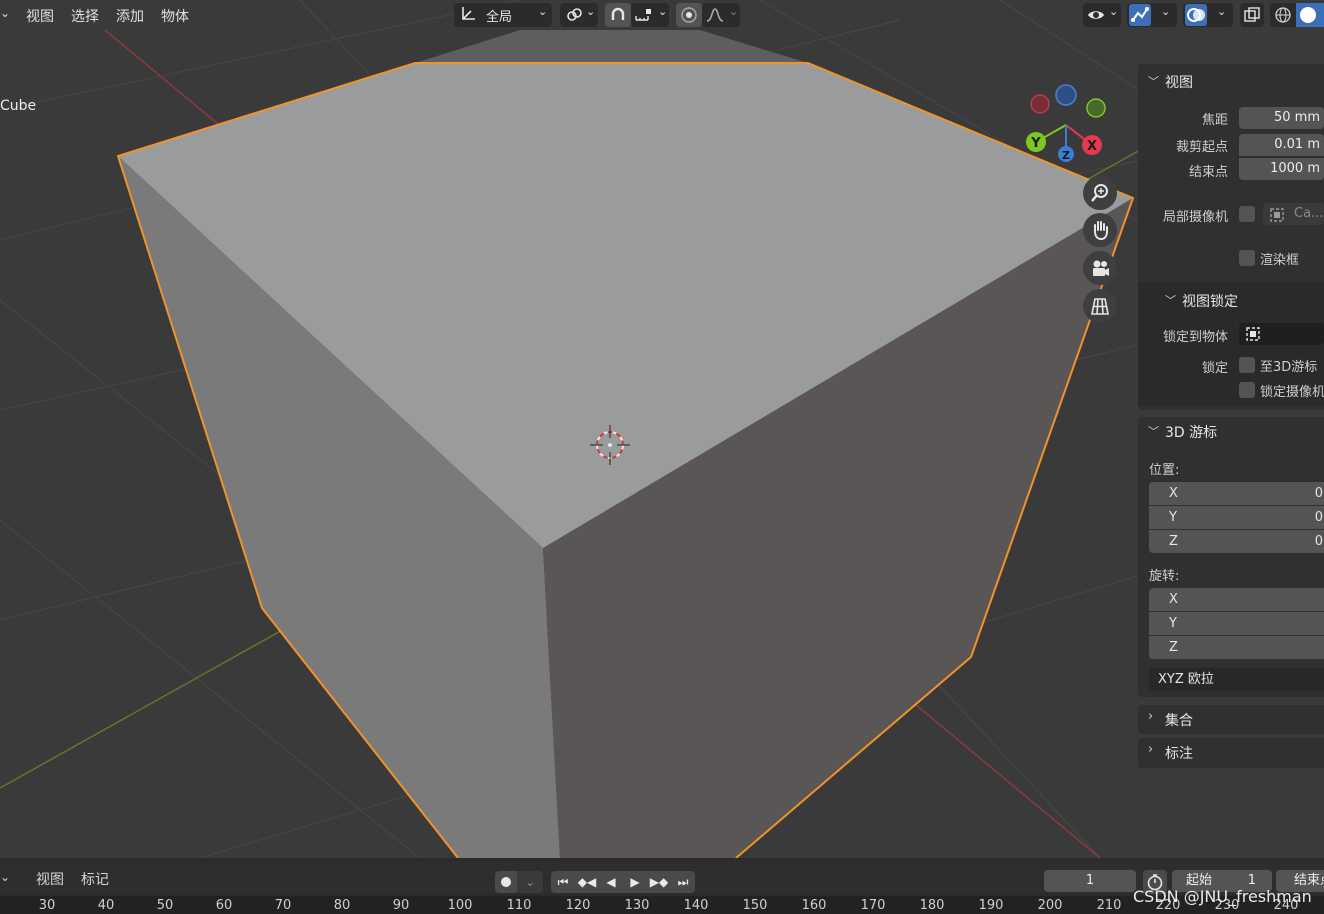  I want to click on zoom-button, so click(1100, 193).